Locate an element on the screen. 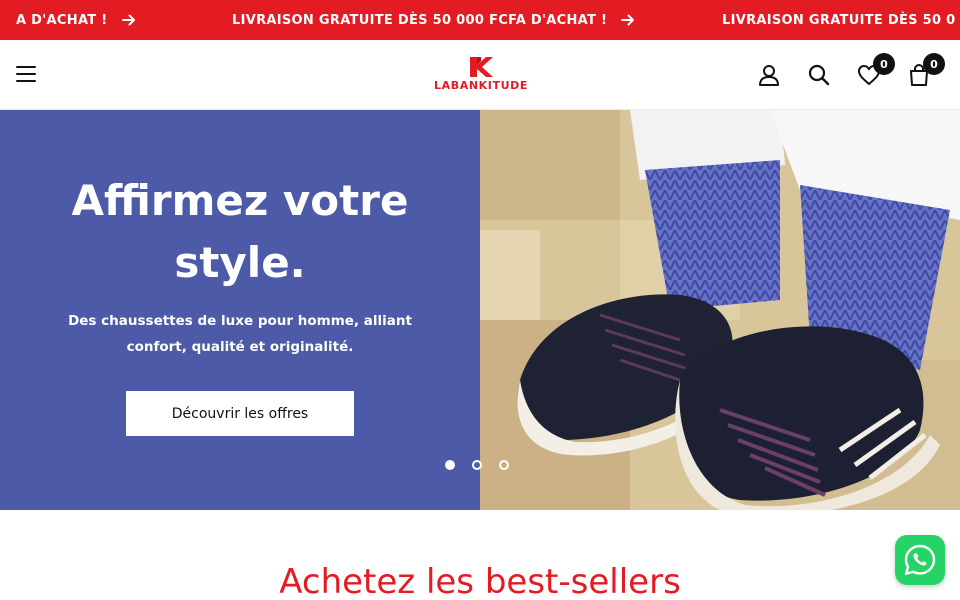 The height and width of the screenshot is (600, 960). hero-slider-dots is located at coordinates (485, 465).